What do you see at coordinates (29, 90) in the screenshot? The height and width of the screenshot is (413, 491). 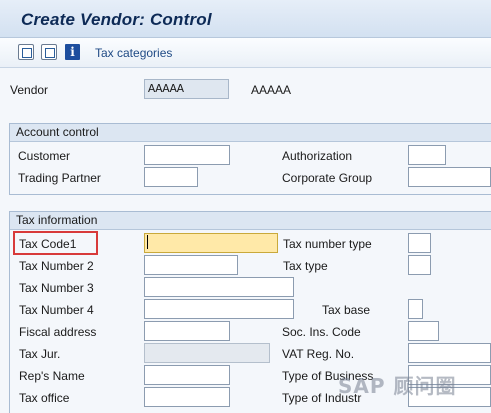 I see `vendor-label: Vendor` at bounding box center [29, 90].